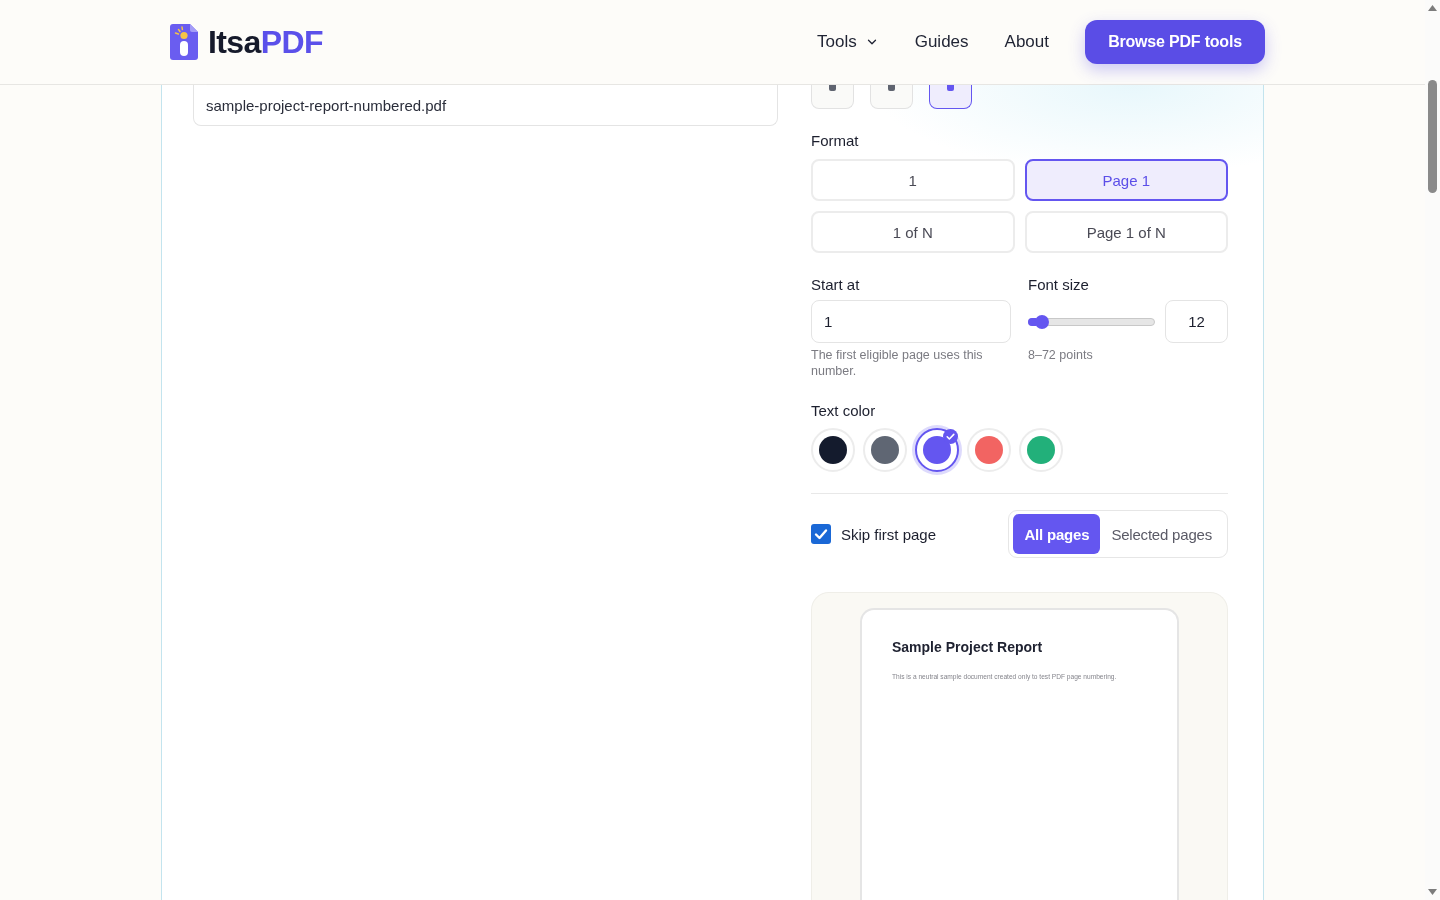  Describe the element at coordinates (265, 42) in the screenshot. I see `logo-wordmark: ItsaPDF` at that location.